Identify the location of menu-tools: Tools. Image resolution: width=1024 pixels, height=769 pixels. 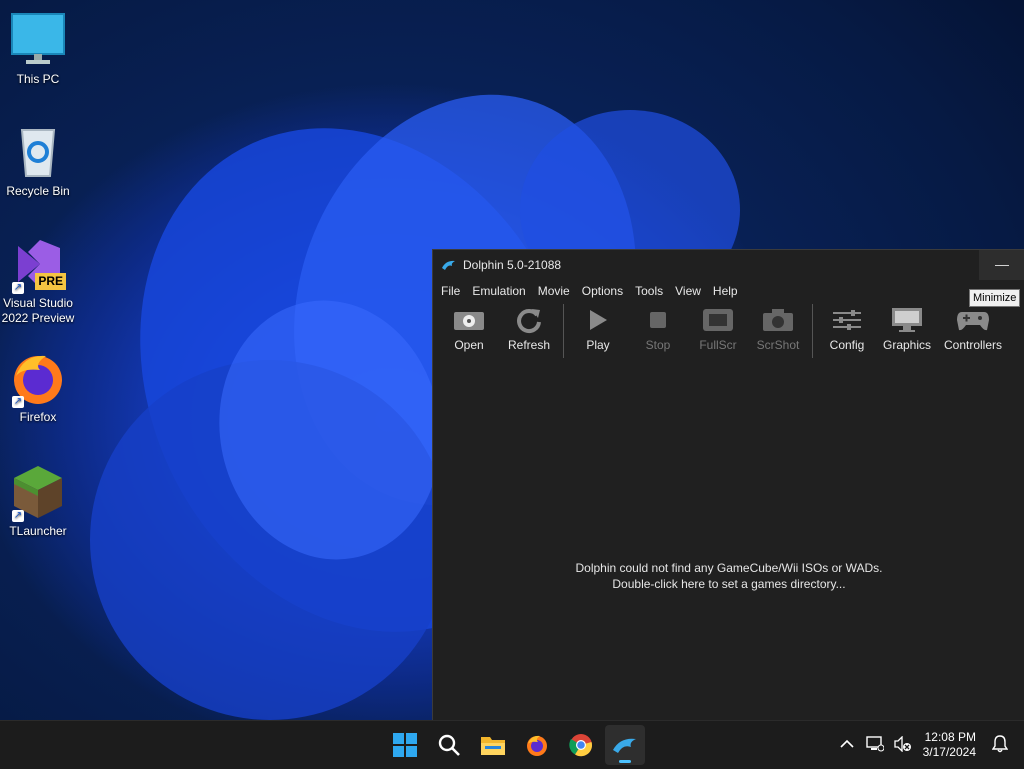
(649, 291).